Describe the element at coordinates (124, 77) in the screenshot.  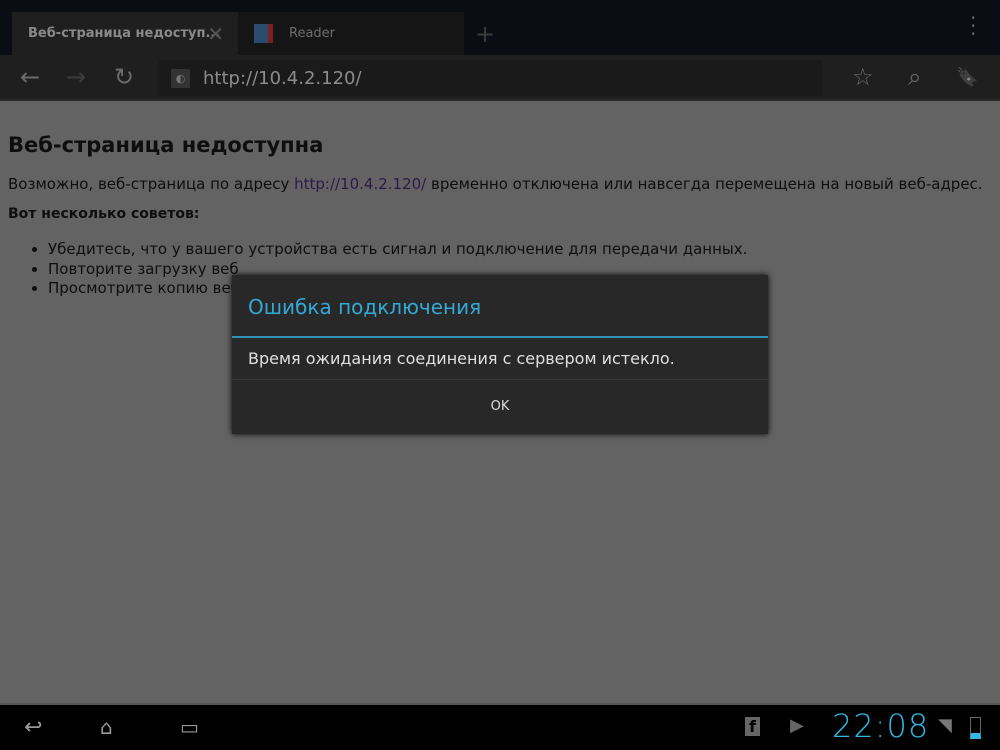
I see `reload-icon: ↻` at that location.